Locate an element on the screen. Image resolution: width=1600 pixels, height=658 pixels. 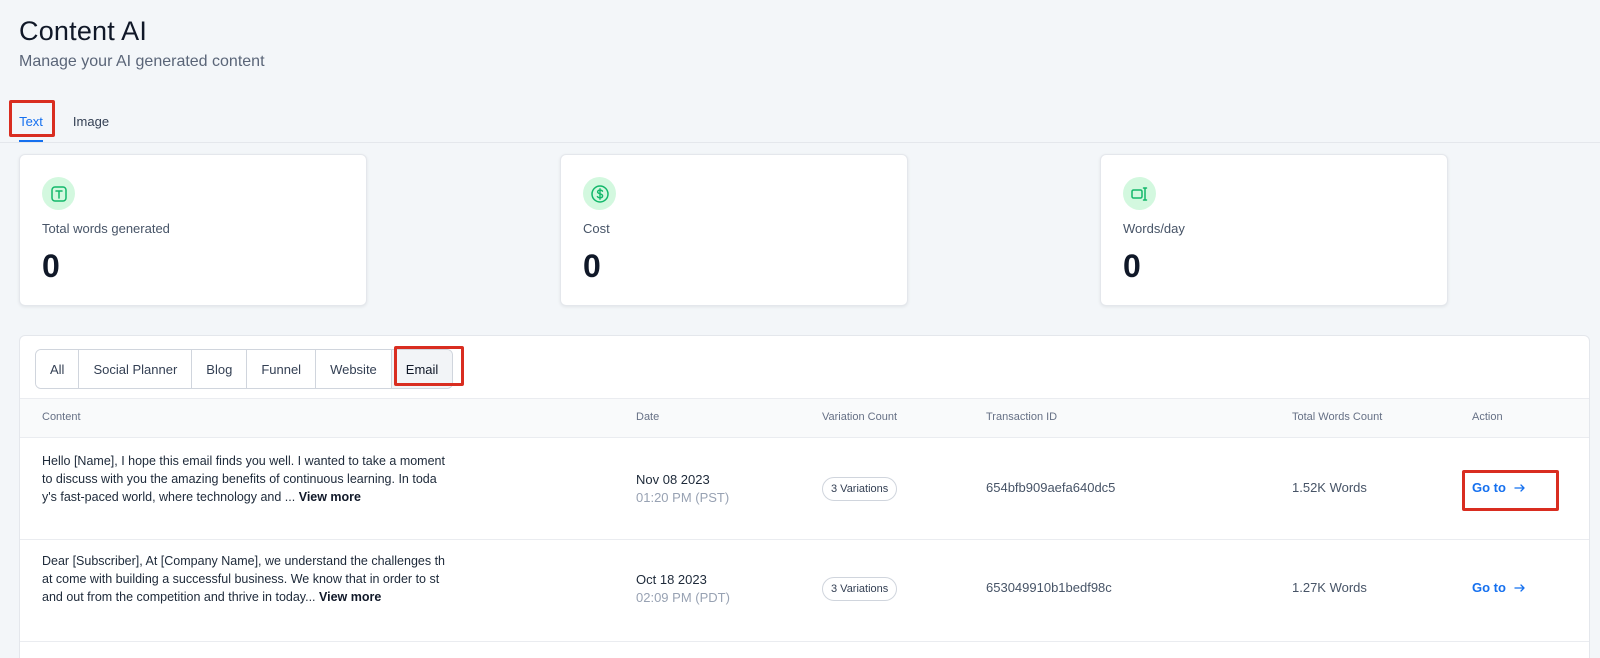
filter-label: Blog is located at coordinates (219, 369).